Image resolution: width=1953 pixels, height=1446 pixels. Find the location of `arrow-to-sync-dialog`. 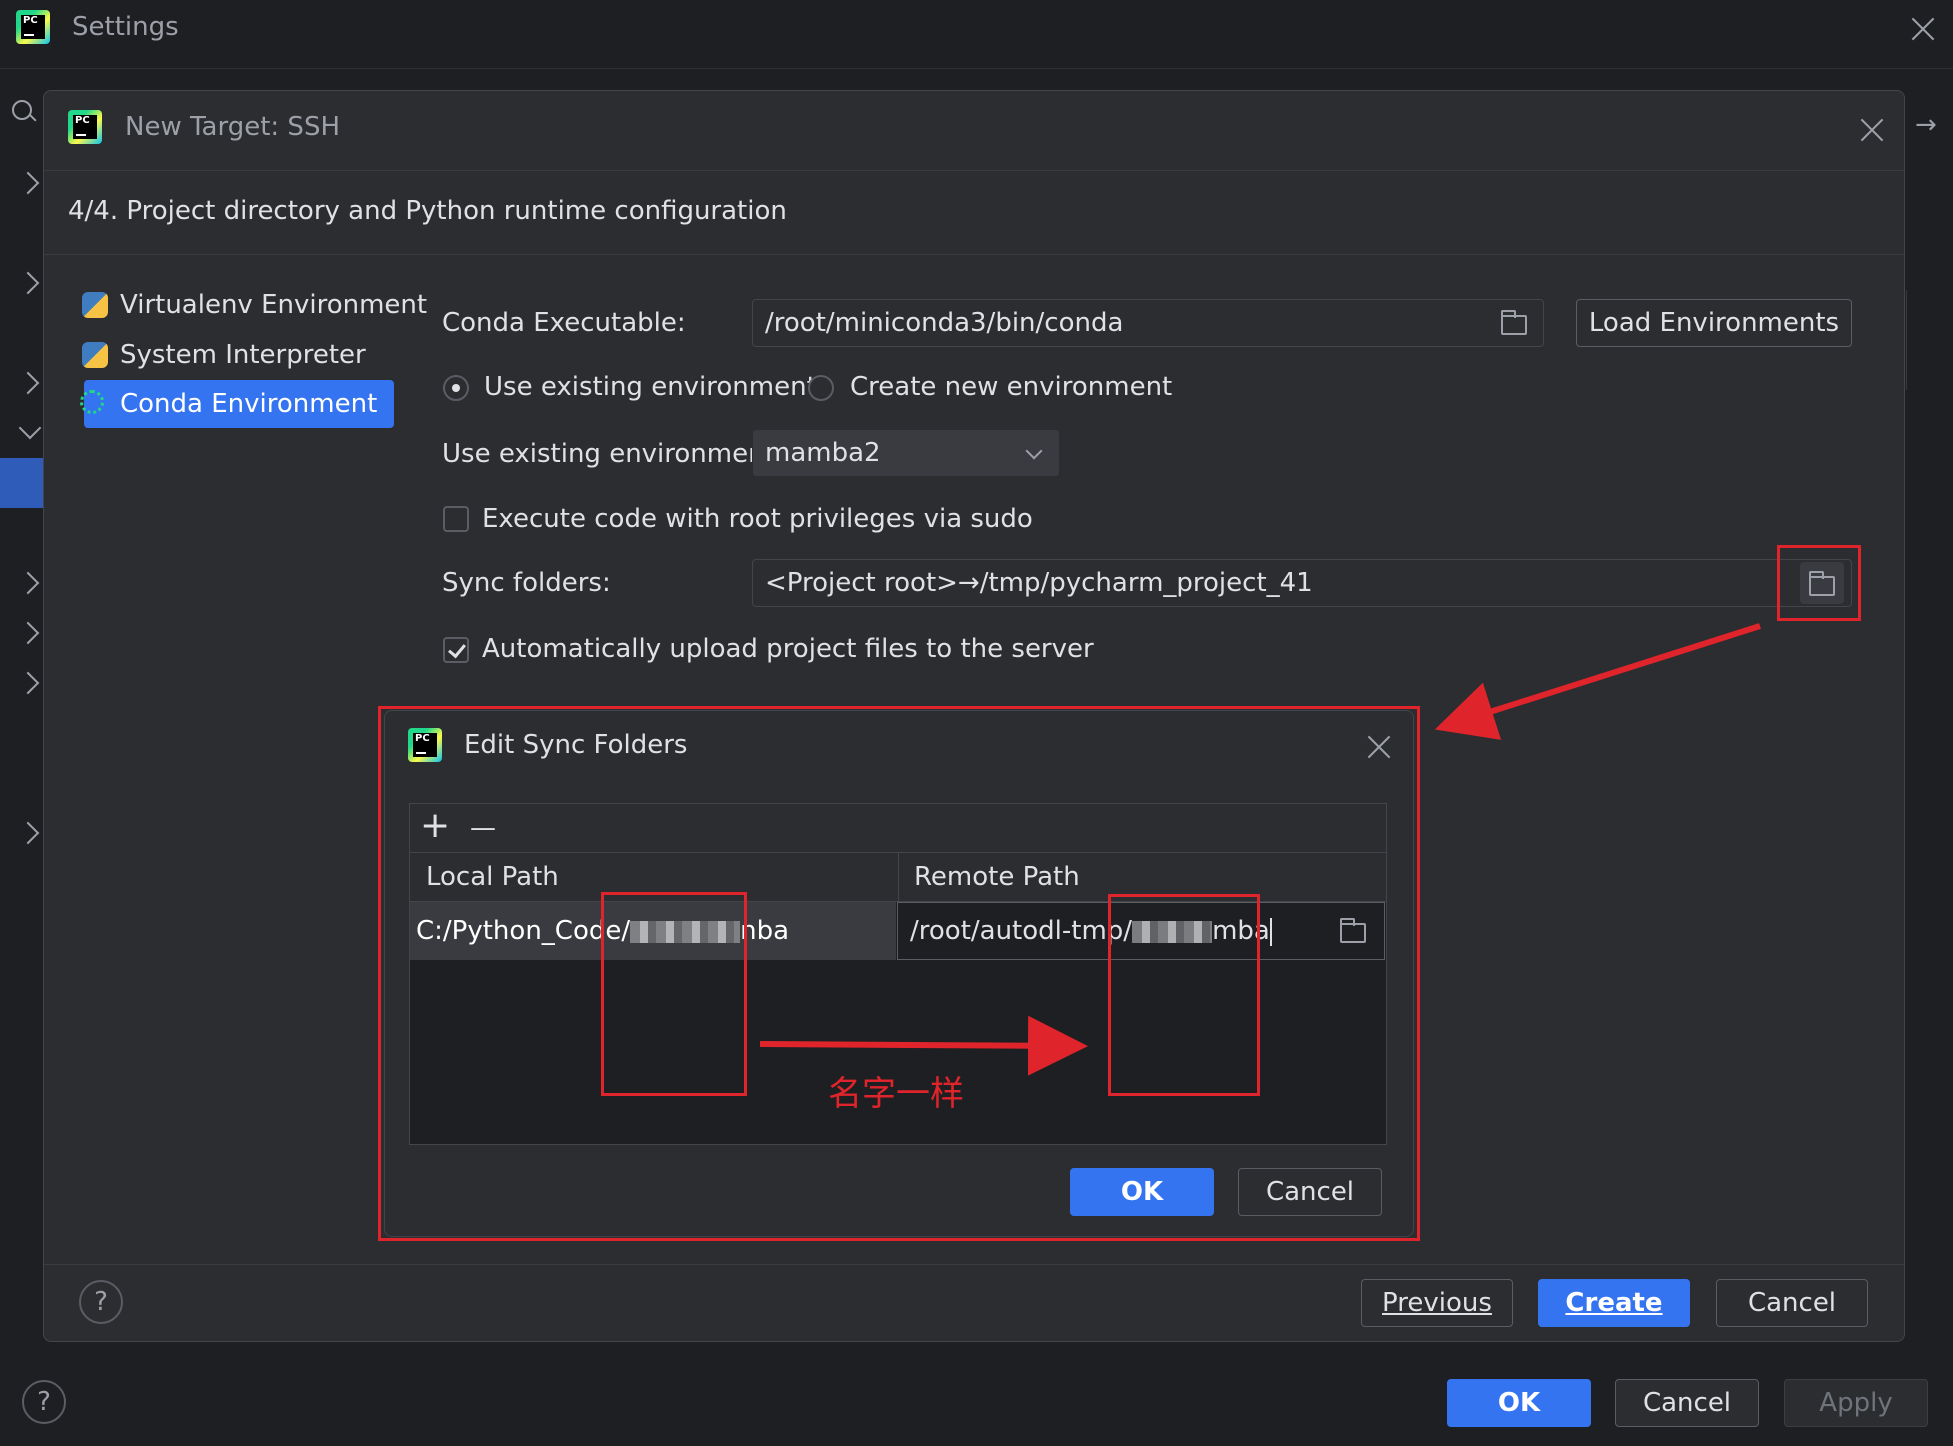

arrow-to-sync-dialog is located at coordinates (1597, 681).